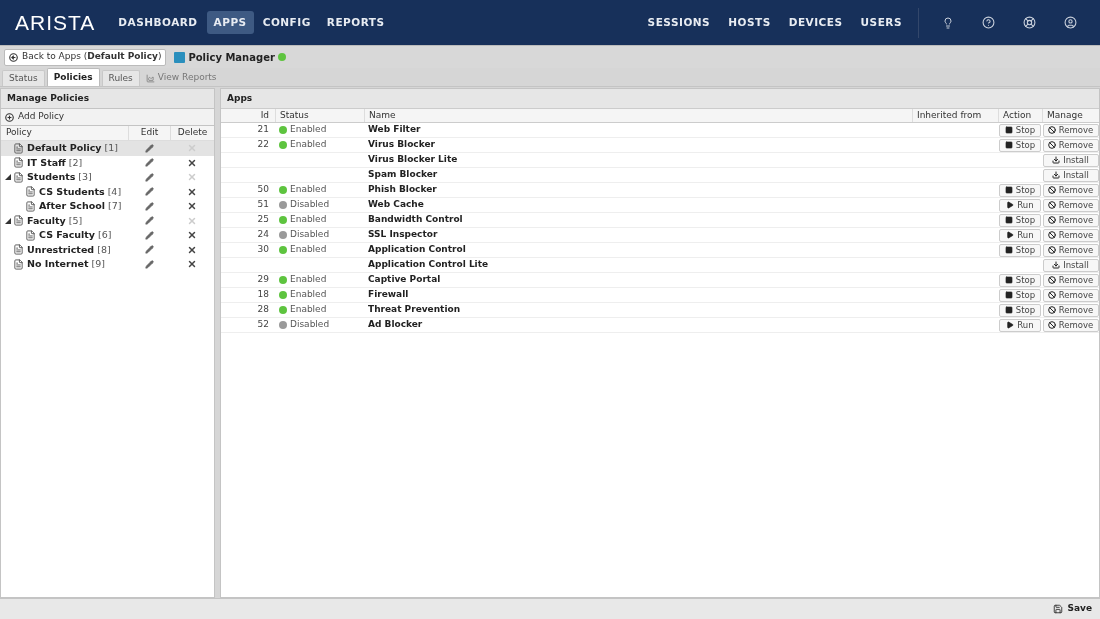 This screenshot has width=1100, height=619. Describe the element at coordinates (72, 206) in the screenshot. I see `policy-name: After School` at that location.